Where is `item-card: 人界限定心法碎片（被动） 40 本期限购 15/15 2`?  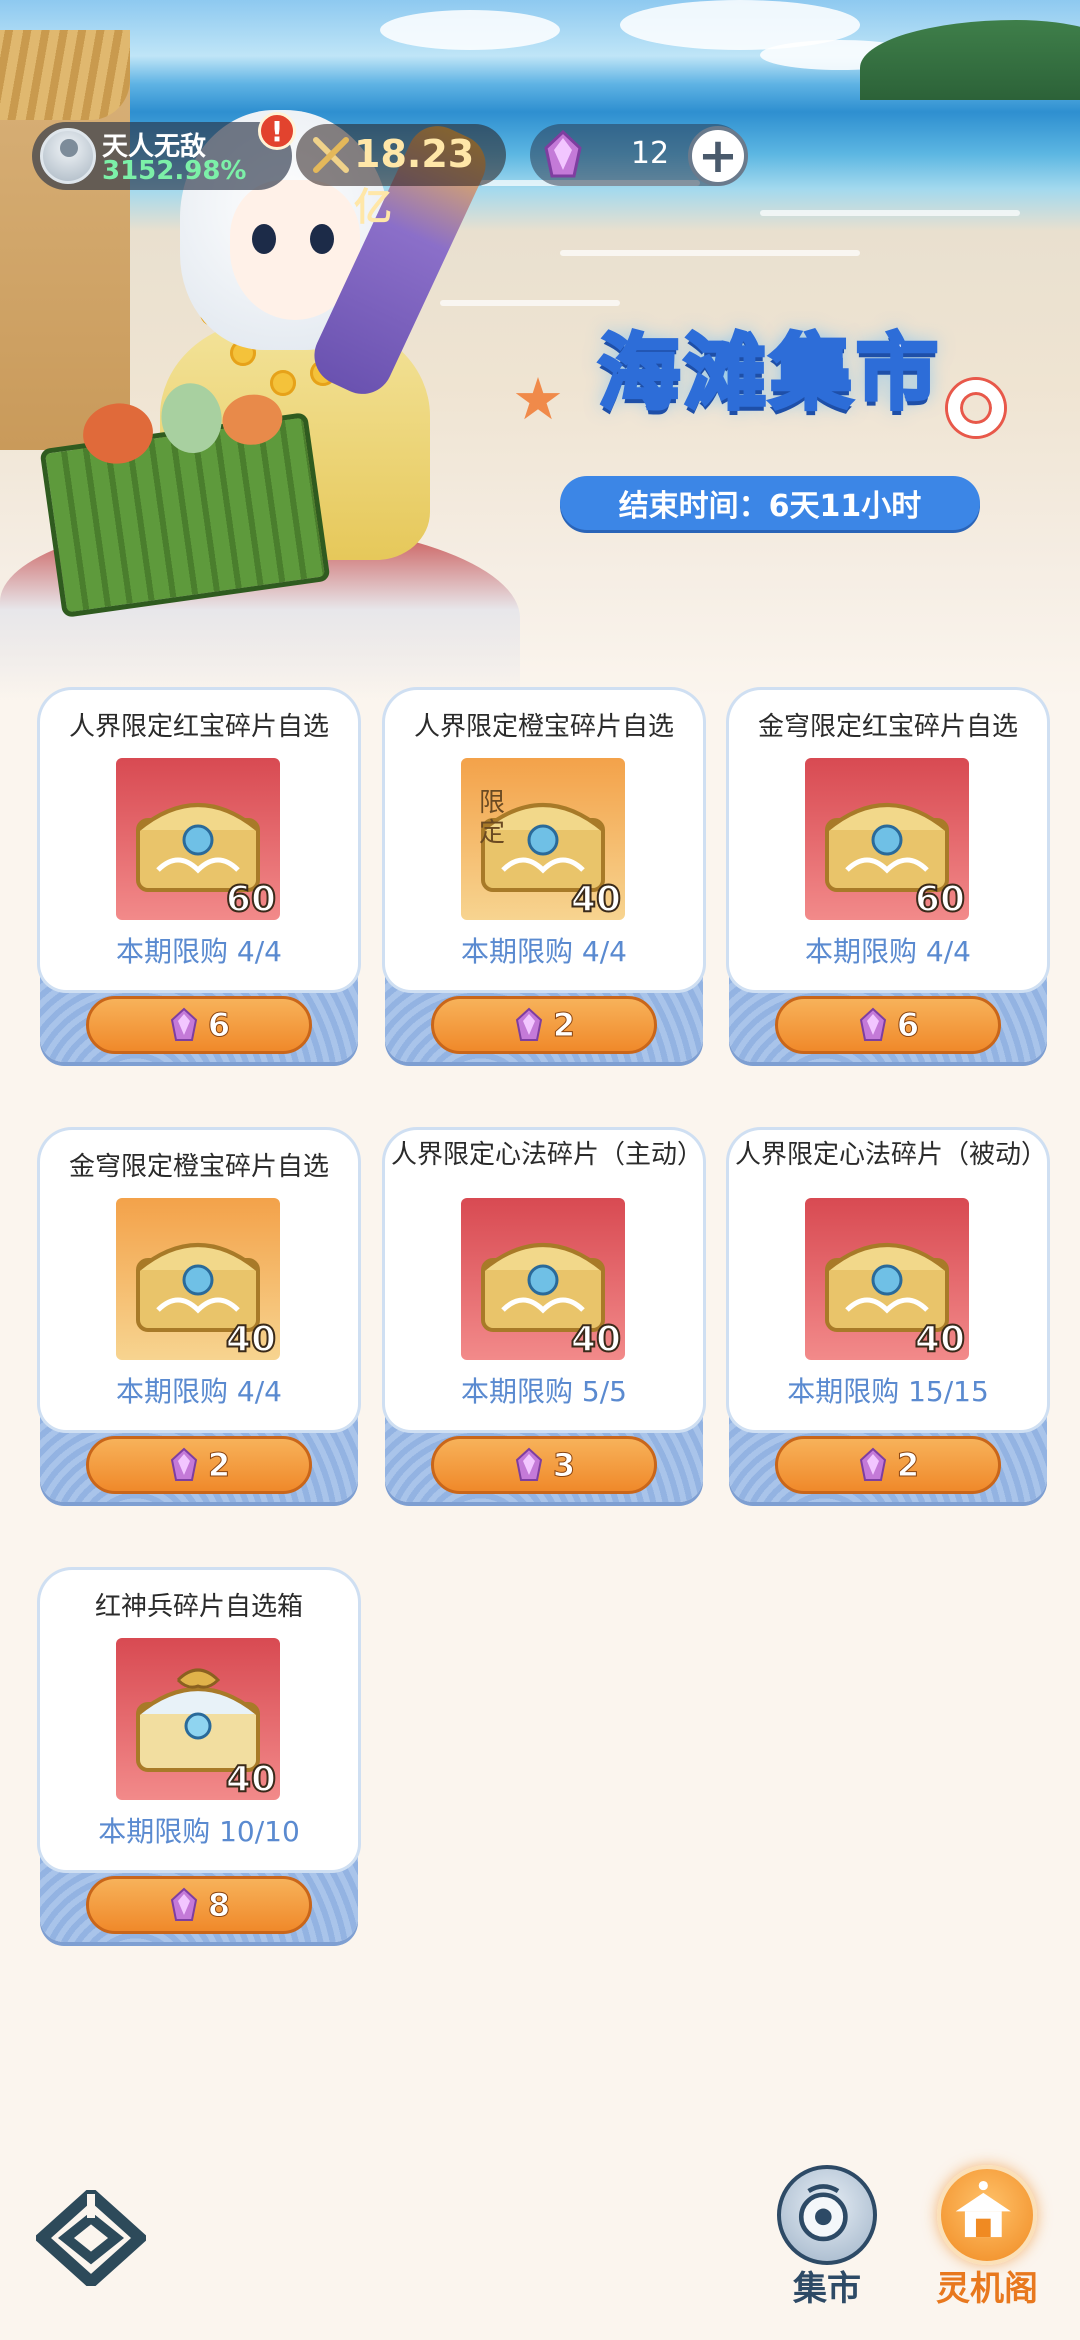 item-card: 人界限定心法碎片（被动） 40 本期限购 15/15 2 is located at coordinates (888, 1316).